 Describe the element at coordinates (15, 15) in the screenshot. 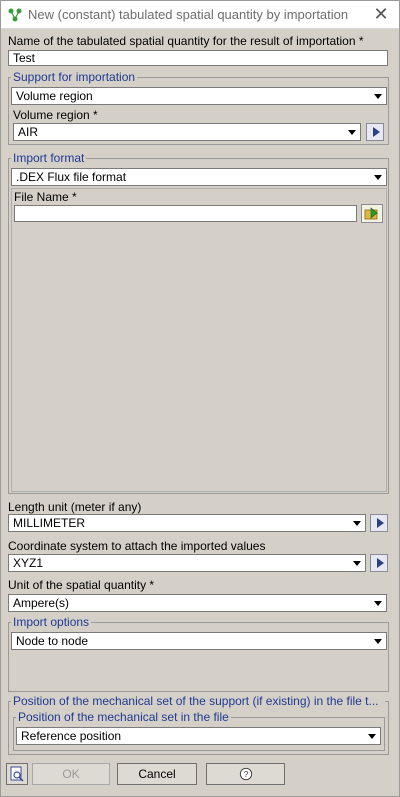

I see `network-nodes-icon` at that location.